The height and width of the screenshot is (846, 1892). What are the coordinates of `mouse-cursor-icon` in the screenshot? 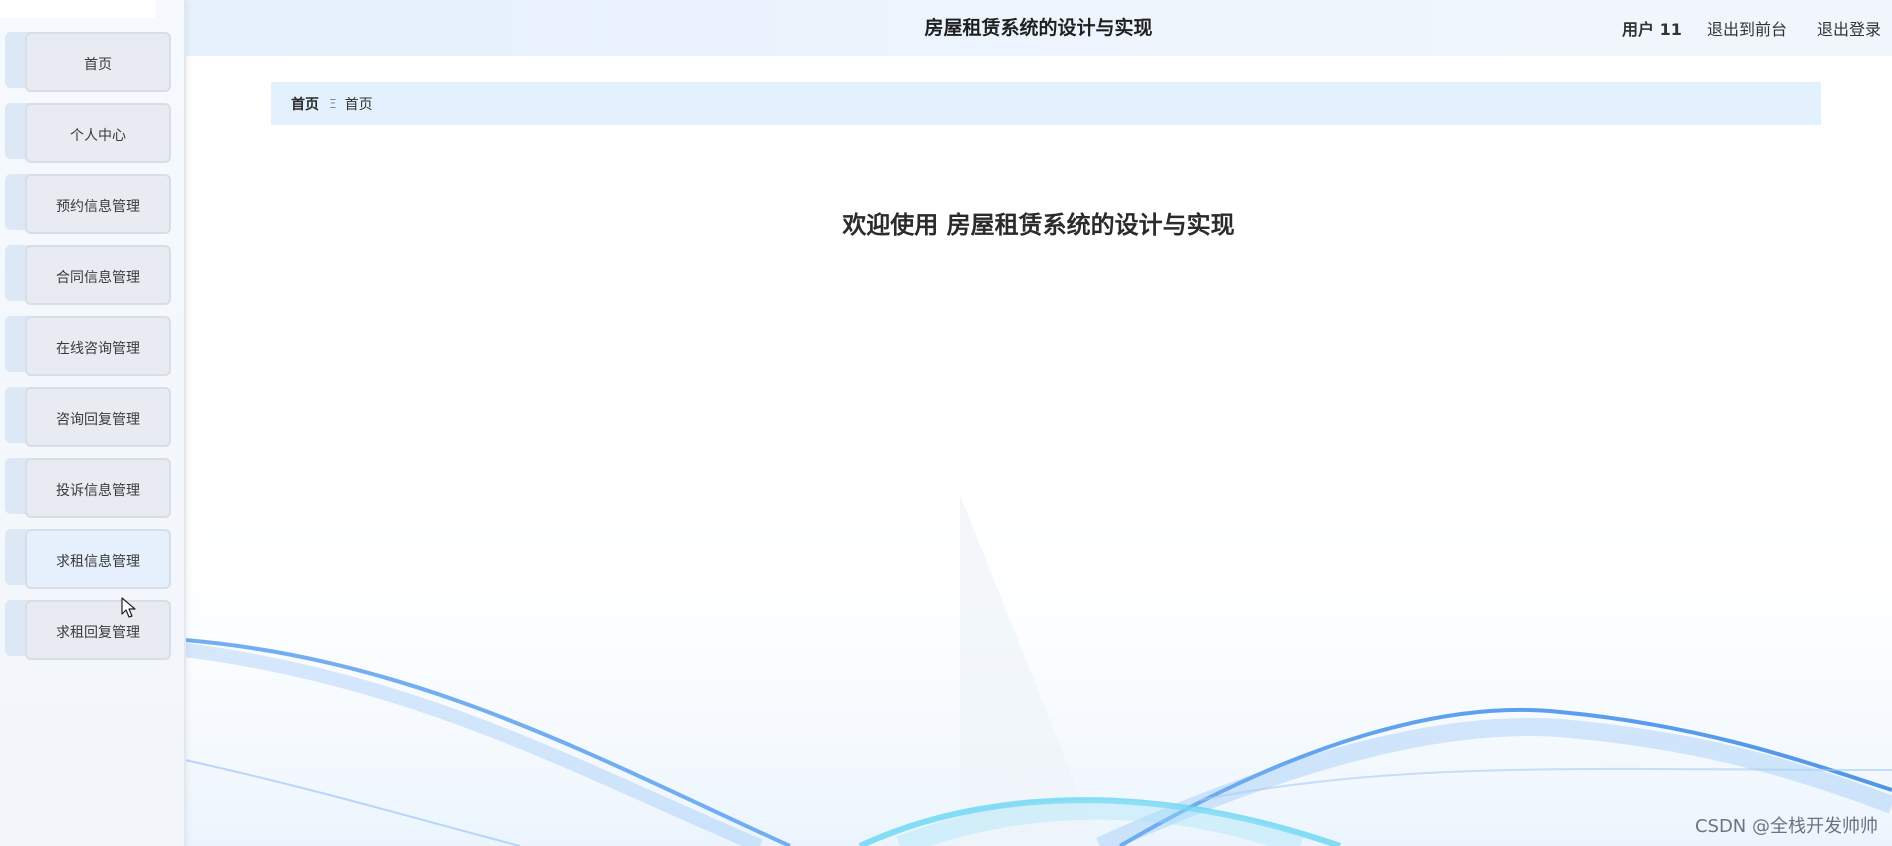 It's located at (128, 607).